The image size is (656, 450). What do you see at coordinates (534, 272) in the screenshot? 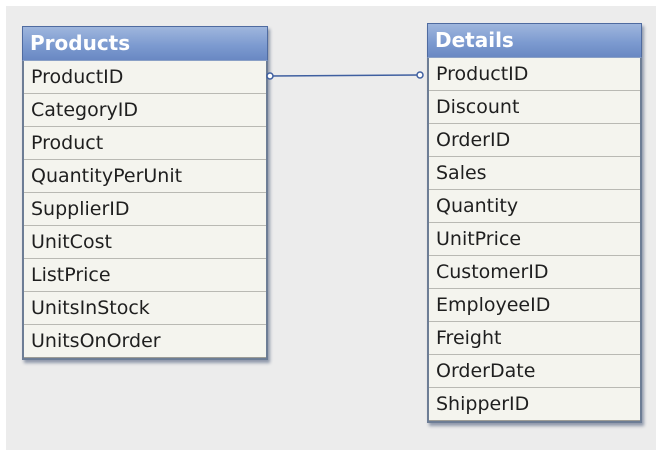
I see `field-customerid: CustomerID` at bounding box center [534, 272].